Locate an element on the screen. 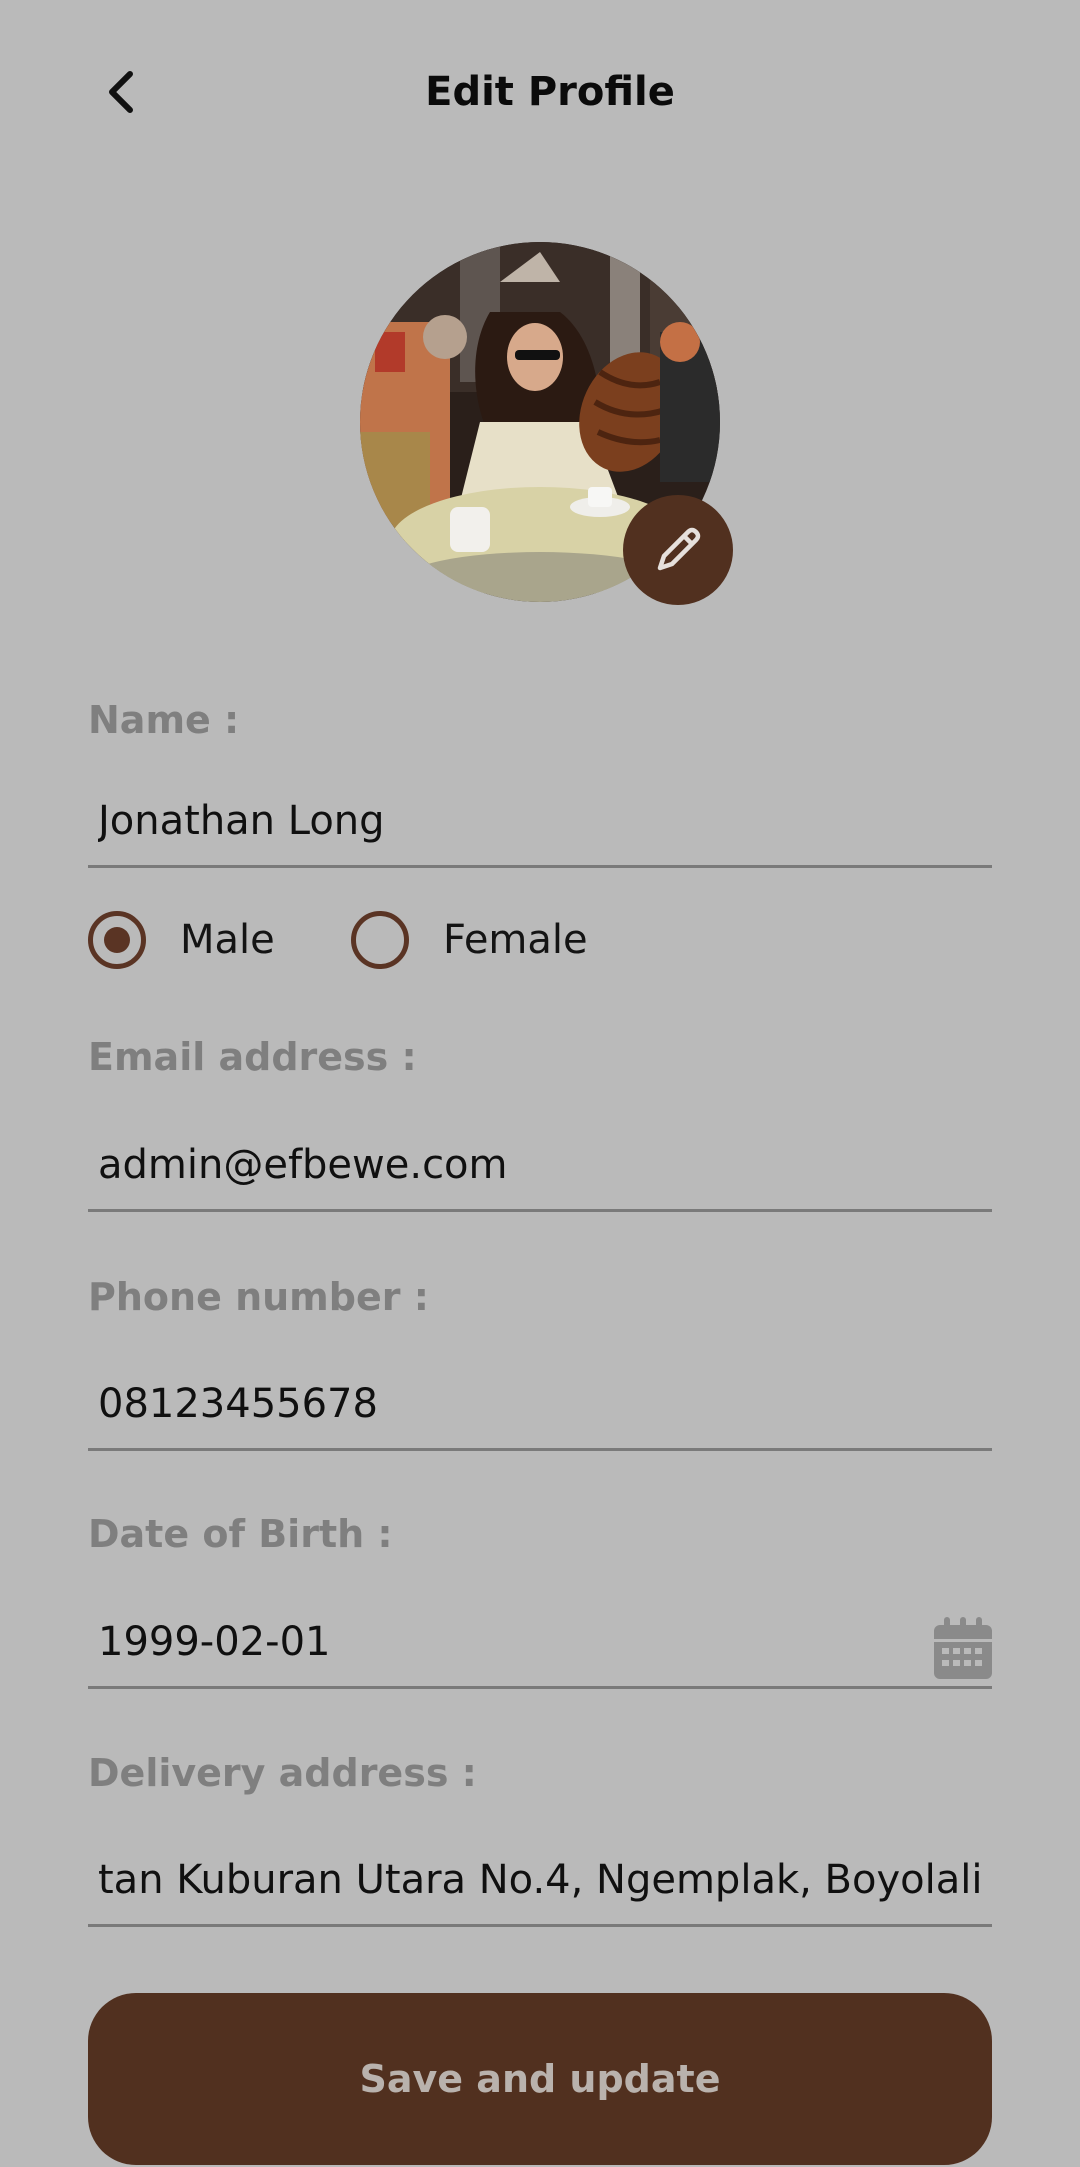 This screenshot has height=2167, width=1080. gender-radio-group: Male Female is located at coordinates (540, 940).